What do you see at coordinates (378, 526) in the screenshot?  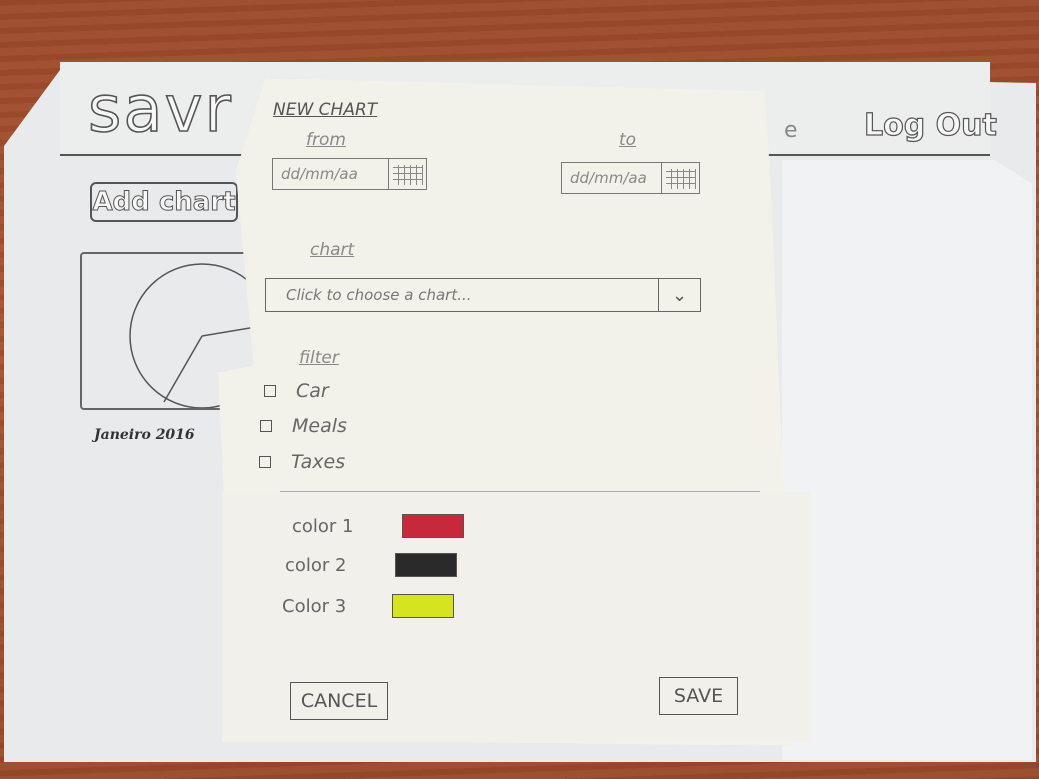 I see `color-row-1: color 1` at bounding box center [378, 526].